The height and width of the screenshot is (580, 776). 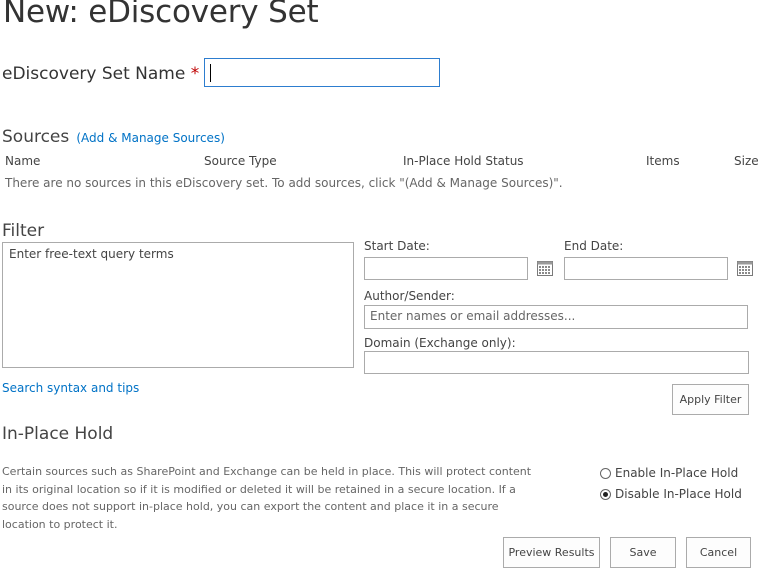 What do you see at coordinates (545, 270) in the screenshot?
I see `start-date-calendar-icon` at bounding box center [545, 270].